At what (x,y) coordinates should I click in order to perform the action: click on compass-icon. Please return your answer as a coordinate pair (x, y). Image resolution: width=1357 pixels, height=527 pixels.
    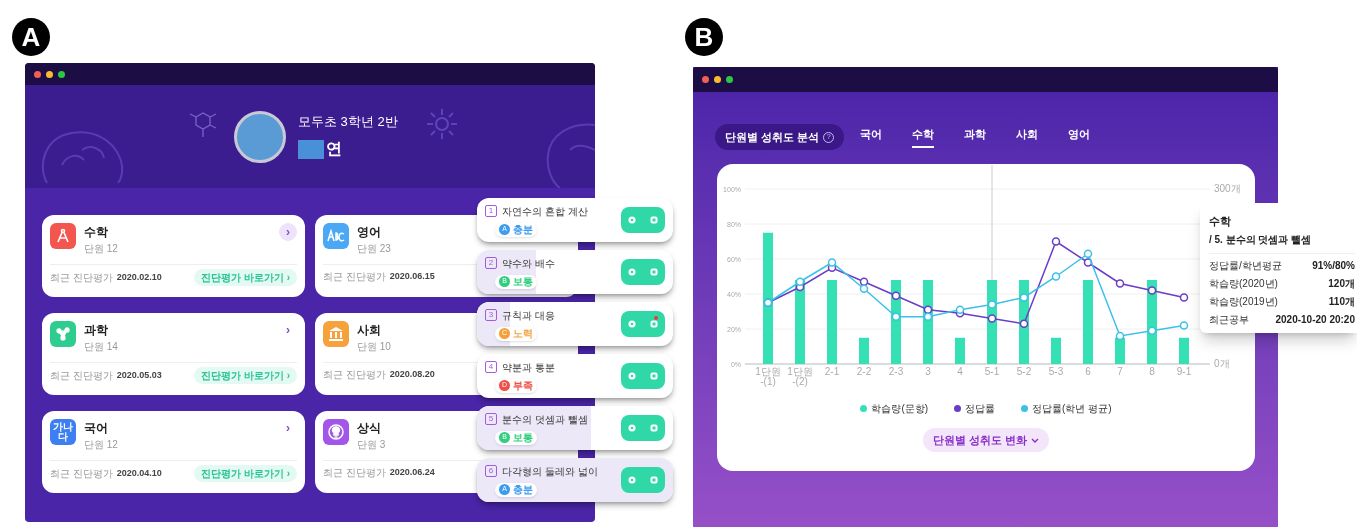
    Looking at the image, I should click on (63, 236).